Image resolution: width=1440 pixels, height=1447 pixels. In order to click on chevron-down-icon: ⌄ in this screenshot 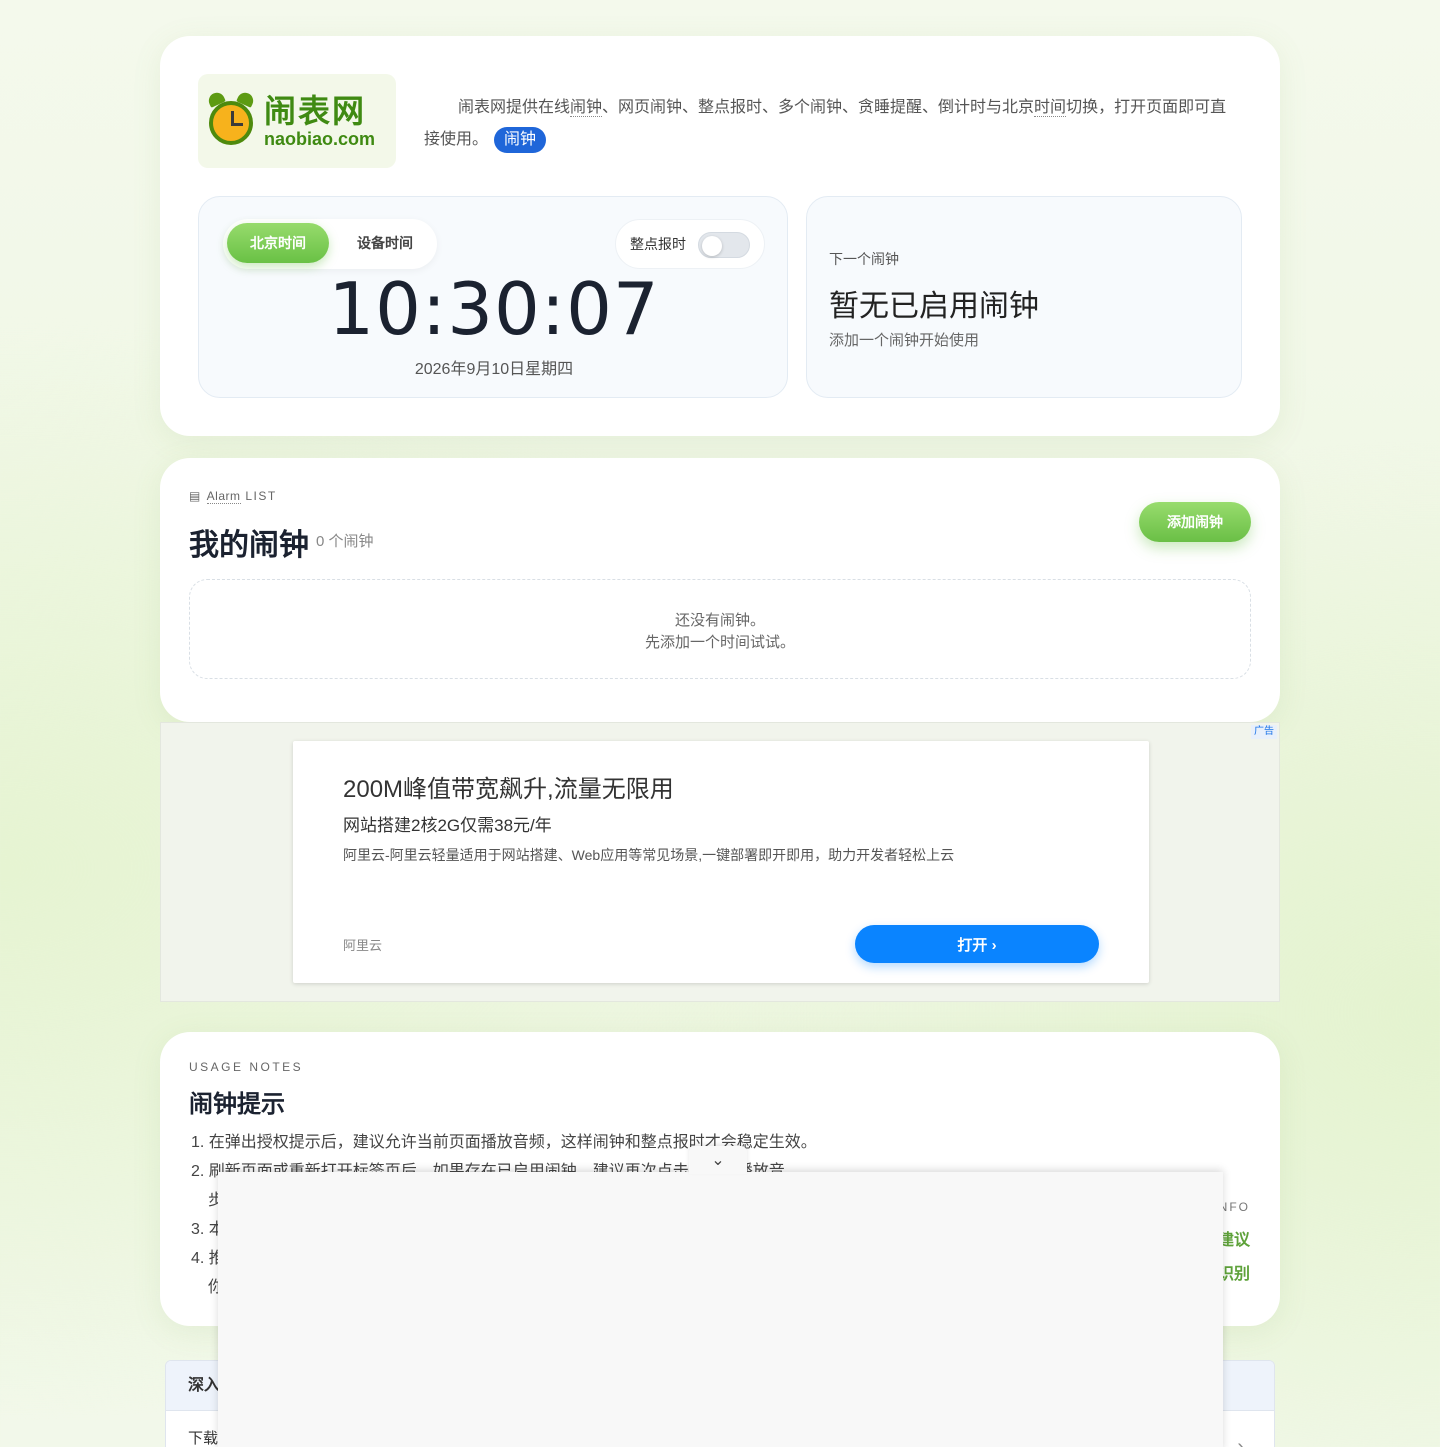, I will do `click(718, 1160)`.